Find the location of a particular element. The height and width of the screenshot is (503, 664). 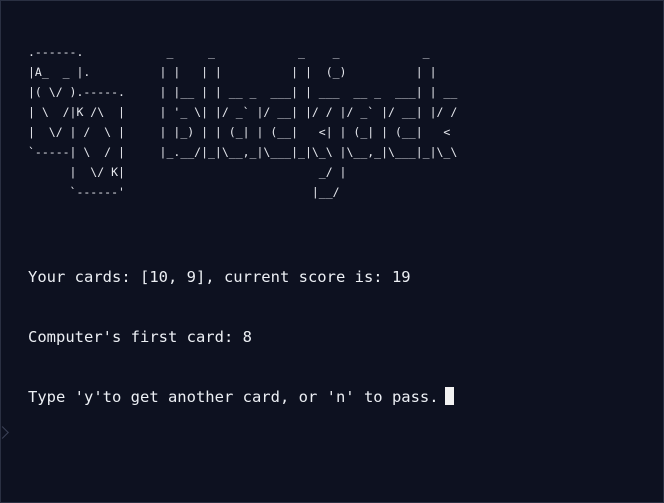

logo-line: |A_ _ |. | | | | | | (_) | | is located at coordinates (243, 72).